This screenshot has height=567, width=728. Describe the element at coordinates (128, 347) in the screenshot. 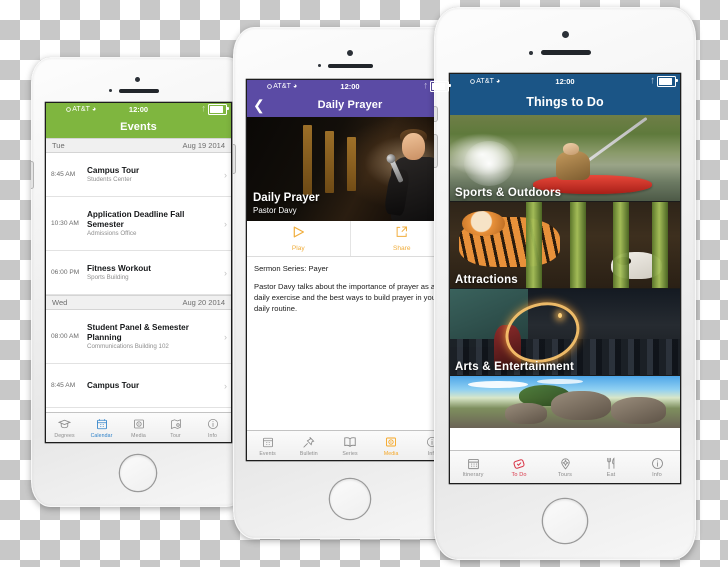

I see `event-location: Communications Building 102` at that location.